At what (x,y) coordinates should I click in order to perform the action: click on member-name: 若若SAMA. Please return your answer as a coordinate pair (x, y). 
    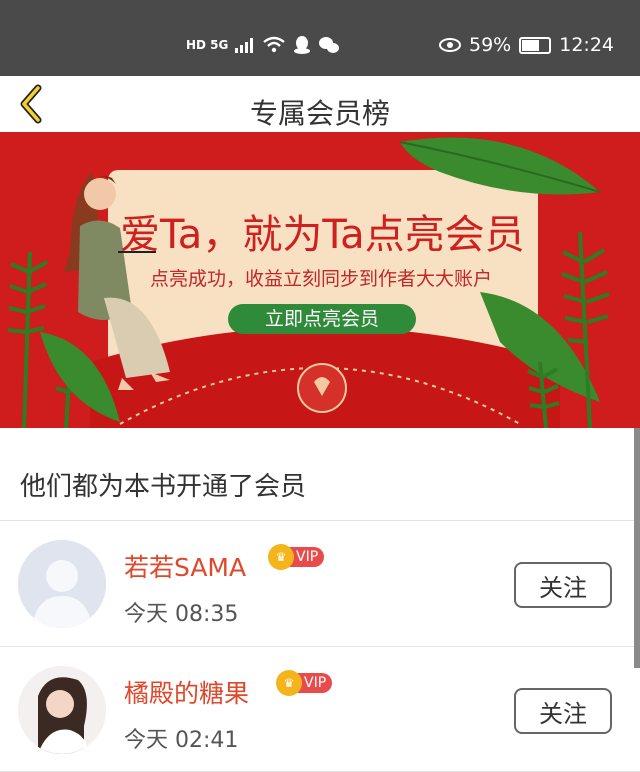
    Looking at the image, I should click on (185, 566).